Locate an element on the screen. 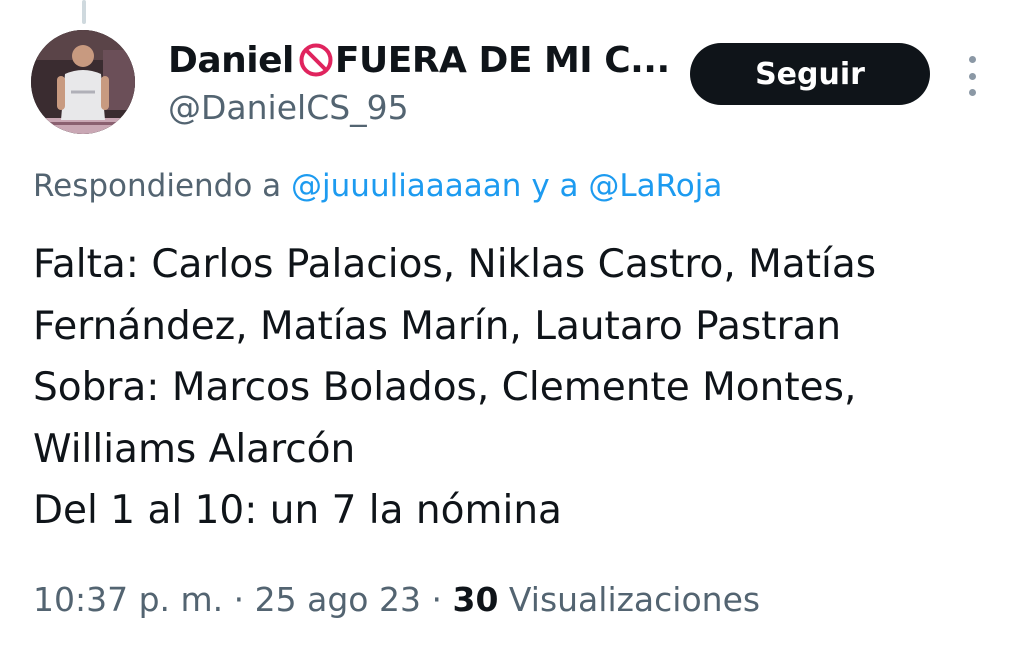  avatar is located at coordinates (83, 82).